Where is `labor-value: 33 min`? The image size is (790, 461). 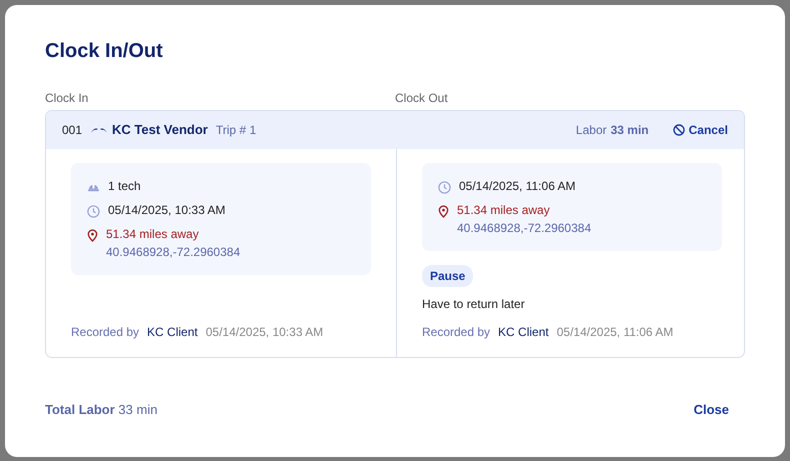 labor-value: 33 min is located at coordinates (629, 130).